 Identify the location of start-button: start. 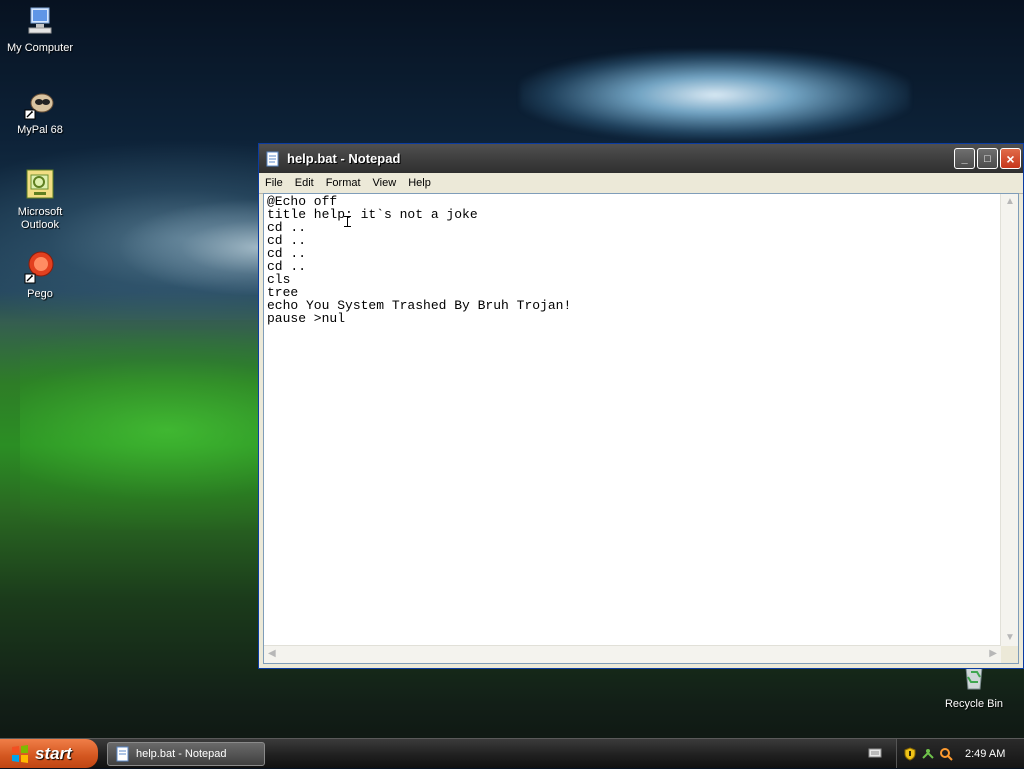
(49, 753).